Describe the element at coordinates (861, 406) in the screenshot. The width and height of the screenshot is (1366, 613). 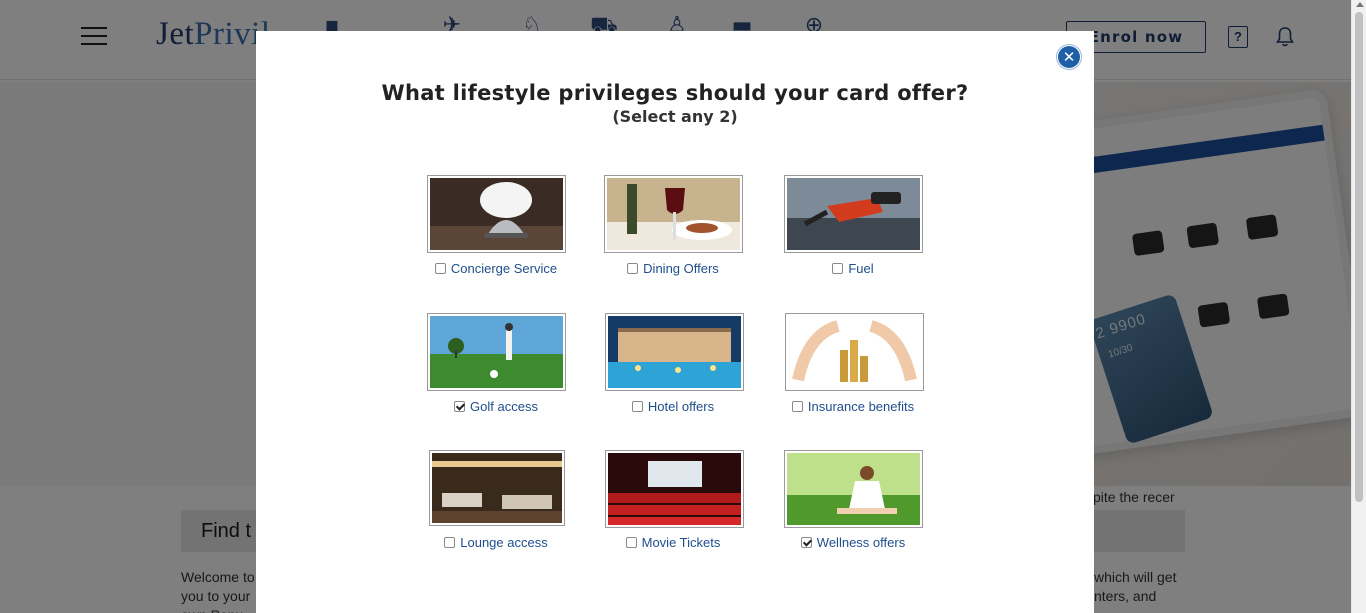
I see `option-label: Insurance benefits` at that location.